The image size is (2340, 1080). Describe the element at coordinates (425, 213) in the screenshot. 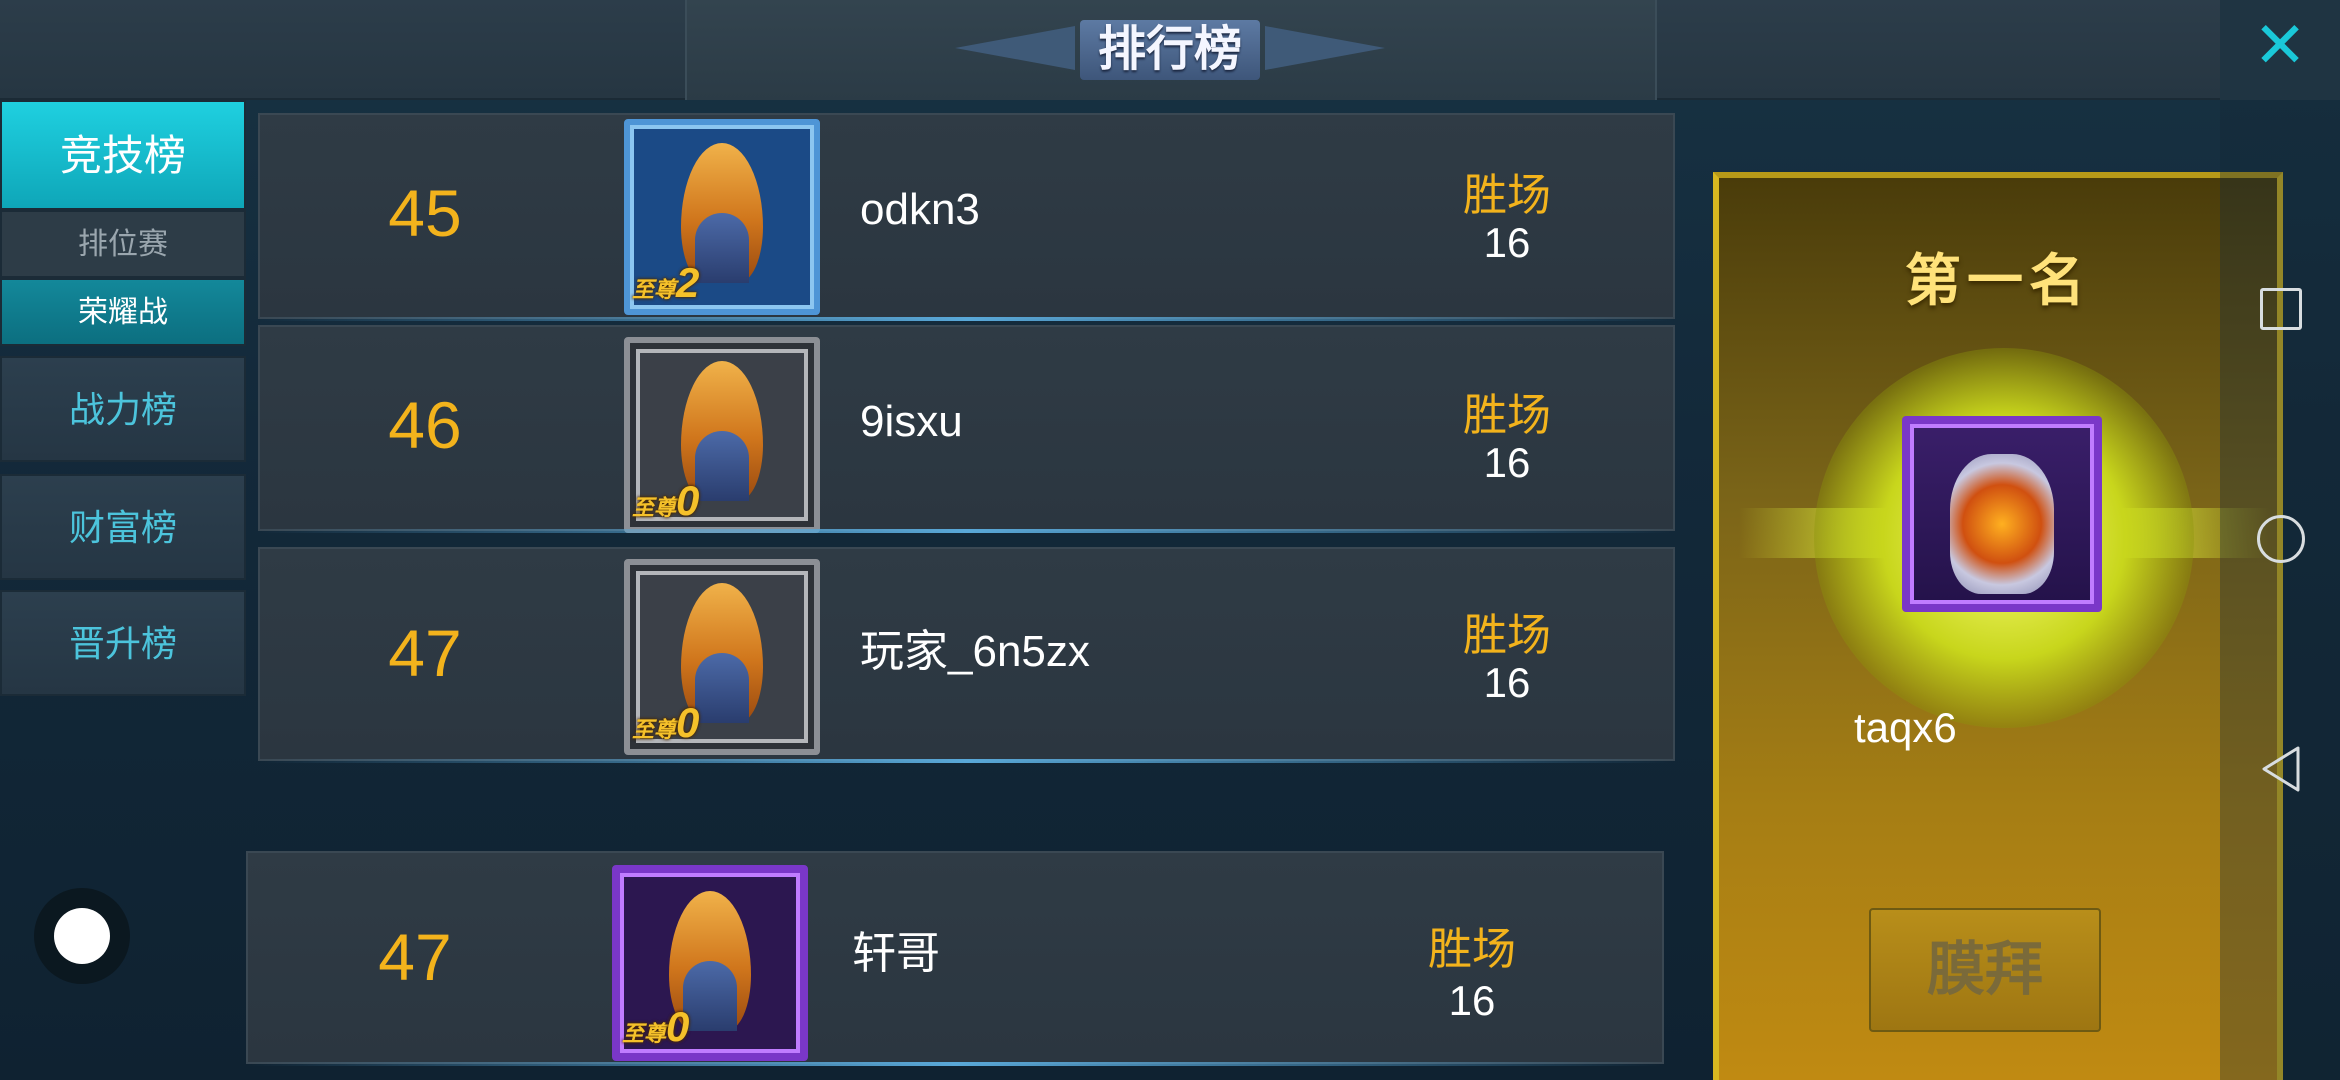

I see `rank-number: 45` at that location.